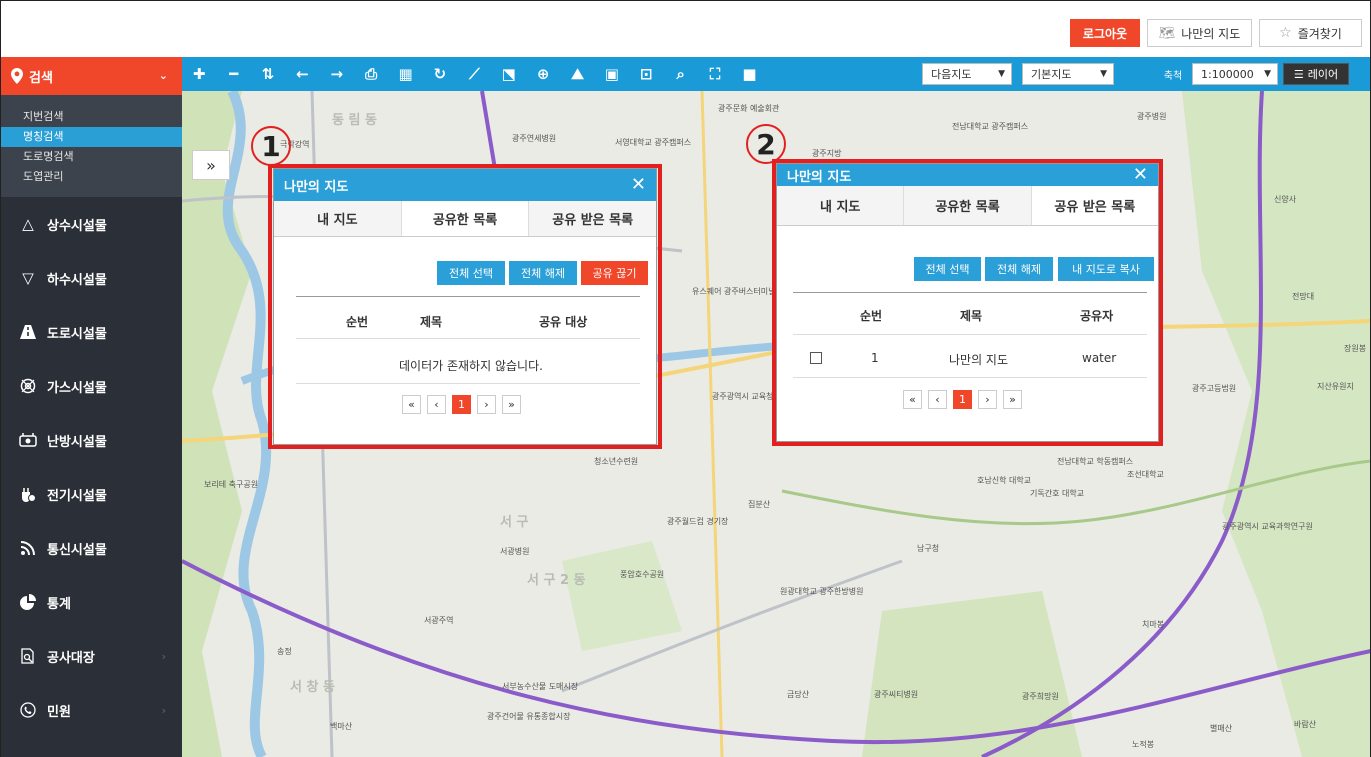 The width and height of the screenshot is (1371, 757). Describe the element at coordinates (91, 494) in the screenshot. I see `sidebar-item-electric: 전기시설물` at that location.